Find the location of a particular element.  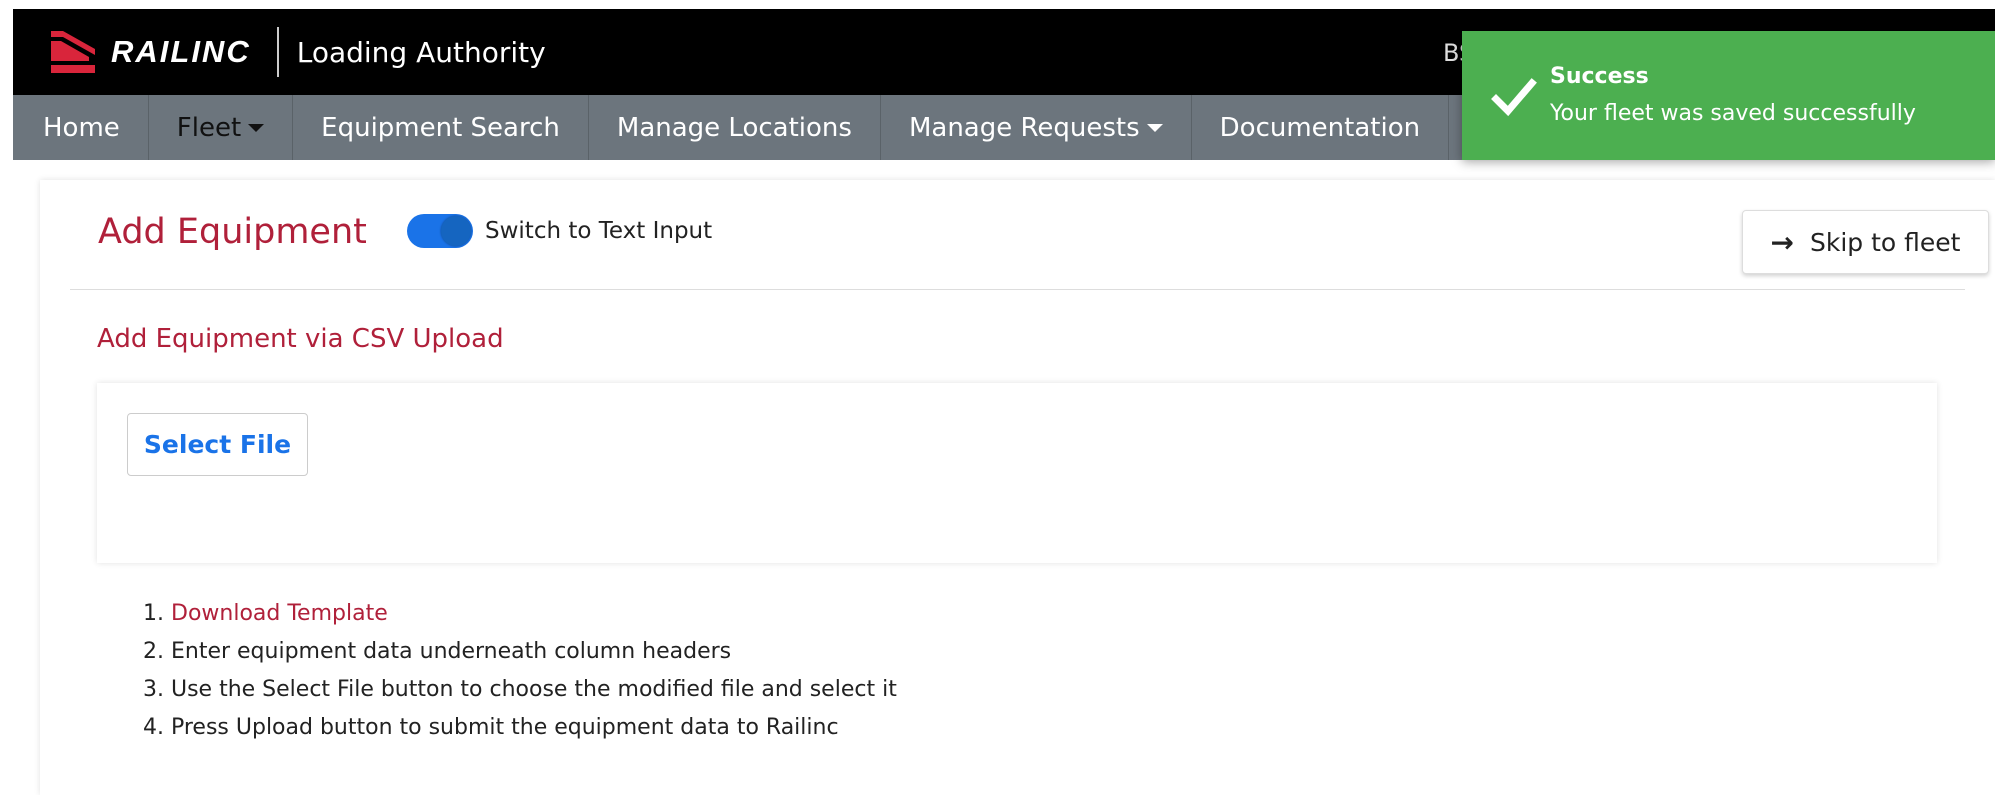

nav-label: Equipment Search is located at coordinates (440, 127).